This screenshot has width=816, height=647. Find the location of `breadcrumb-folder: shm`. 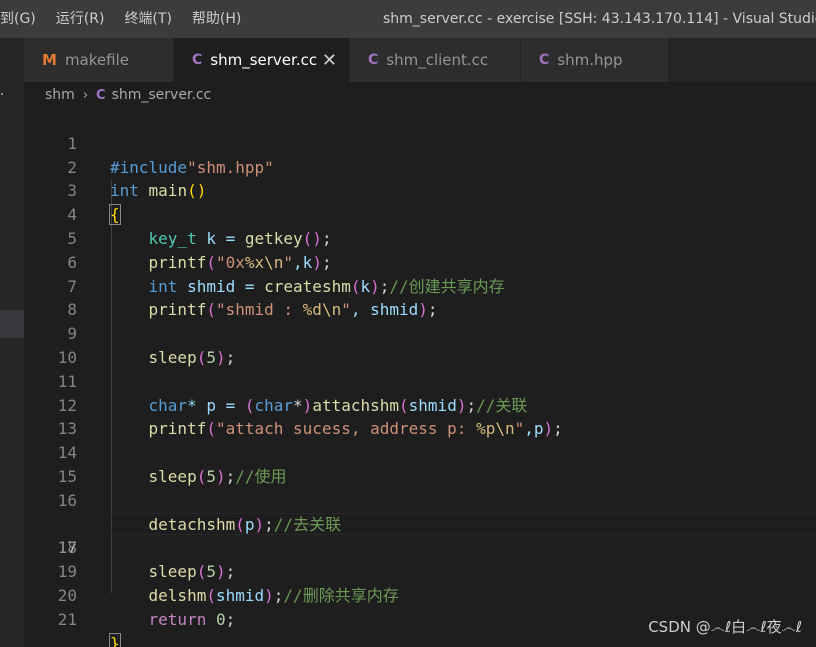

breadcrumb-folder: shm is located at coordinates (60, 95).